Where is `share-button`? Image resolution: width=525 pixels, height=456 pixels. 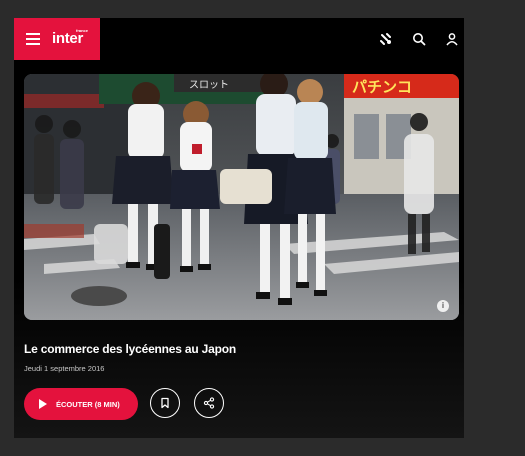
share-button is located at coordinates (209, 403).